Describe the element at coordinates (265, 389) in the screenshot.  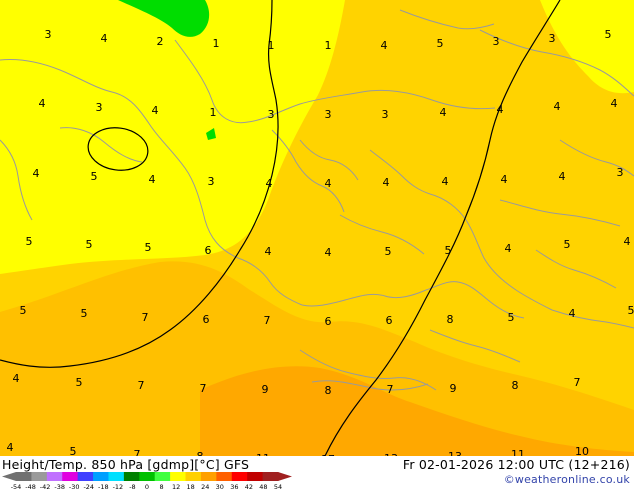
I see `map-value-label: 9` at that location.